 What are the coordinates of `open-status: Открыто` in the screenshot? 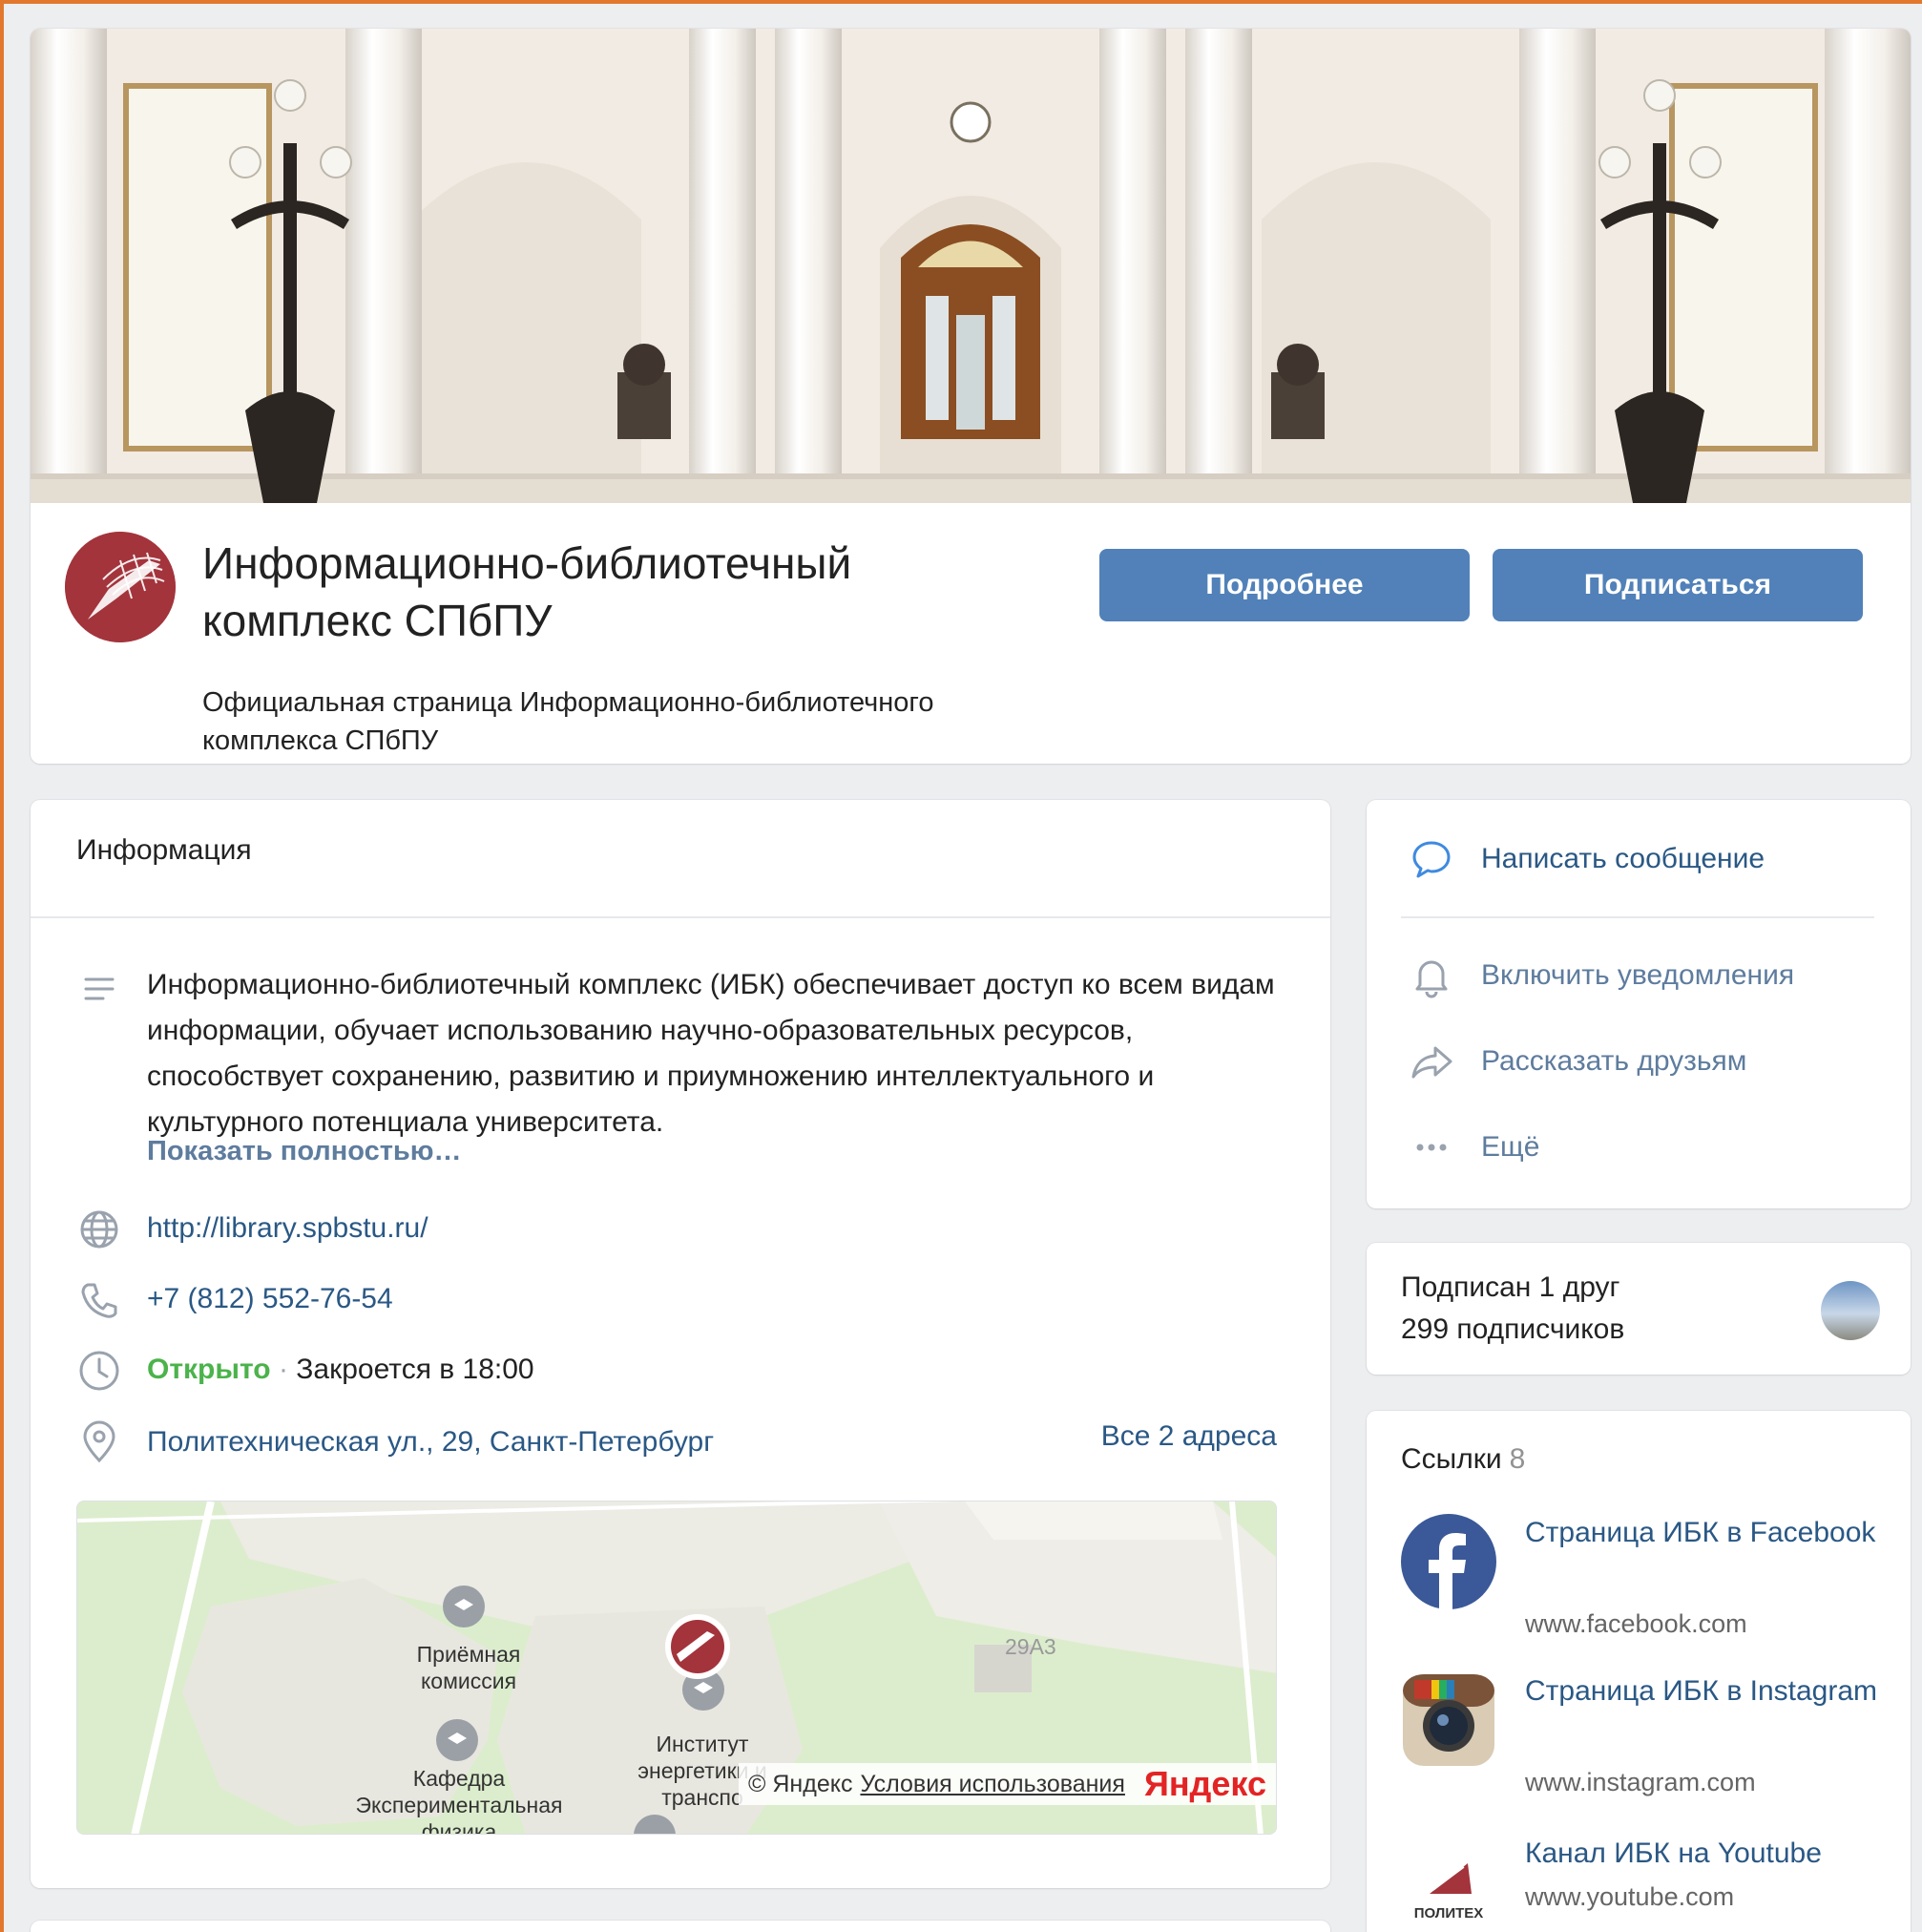 It's located at (209, 1370).